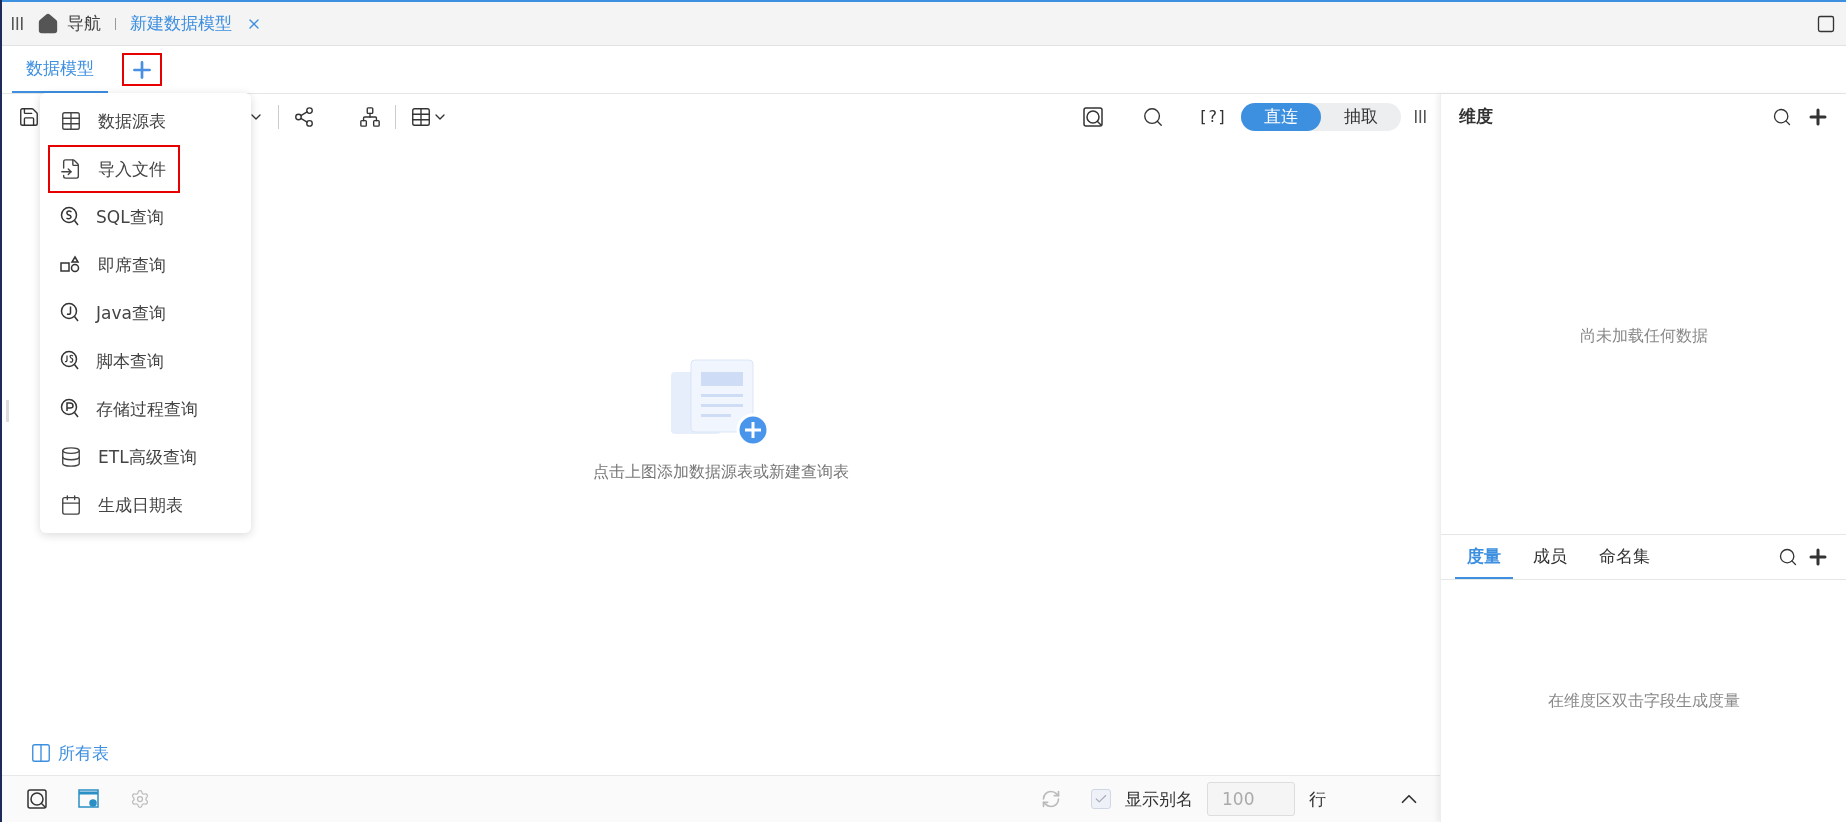  Describe the element at coordinates (1643, 336) in the screenshot. I see `empty-message: 尚未加载任何数据` at that location.